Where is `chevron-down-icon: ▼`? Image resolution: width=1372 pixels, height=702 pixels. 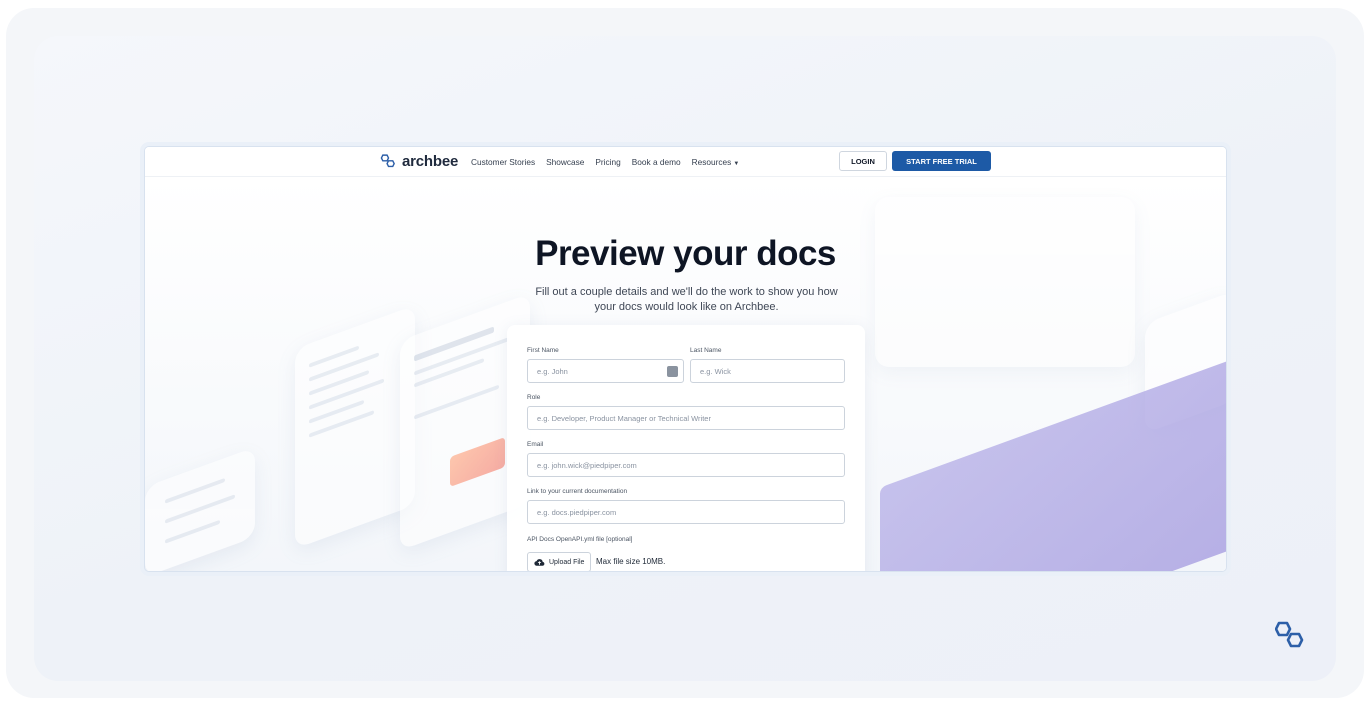
chevron-down-icon: ▼ is located at coordinates (736, 164).